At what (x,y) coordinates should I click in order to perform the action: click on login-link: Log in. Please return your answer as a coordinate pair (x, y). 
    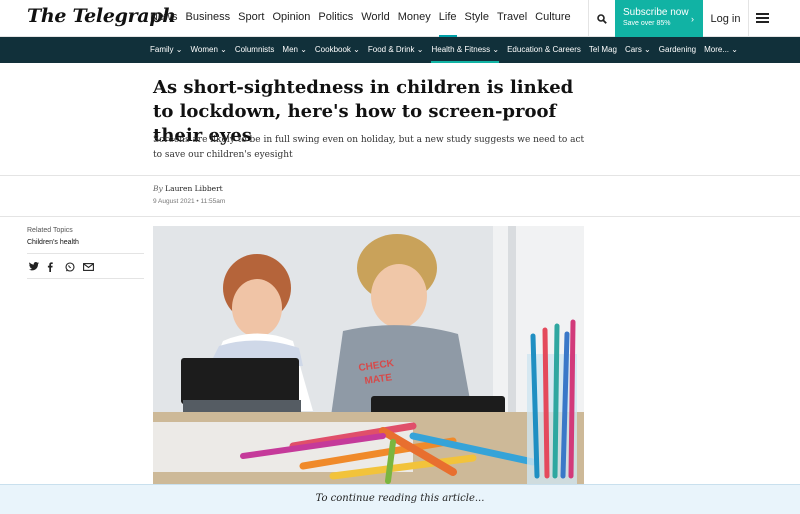
    Looking at the image, I should click on (726, 18).